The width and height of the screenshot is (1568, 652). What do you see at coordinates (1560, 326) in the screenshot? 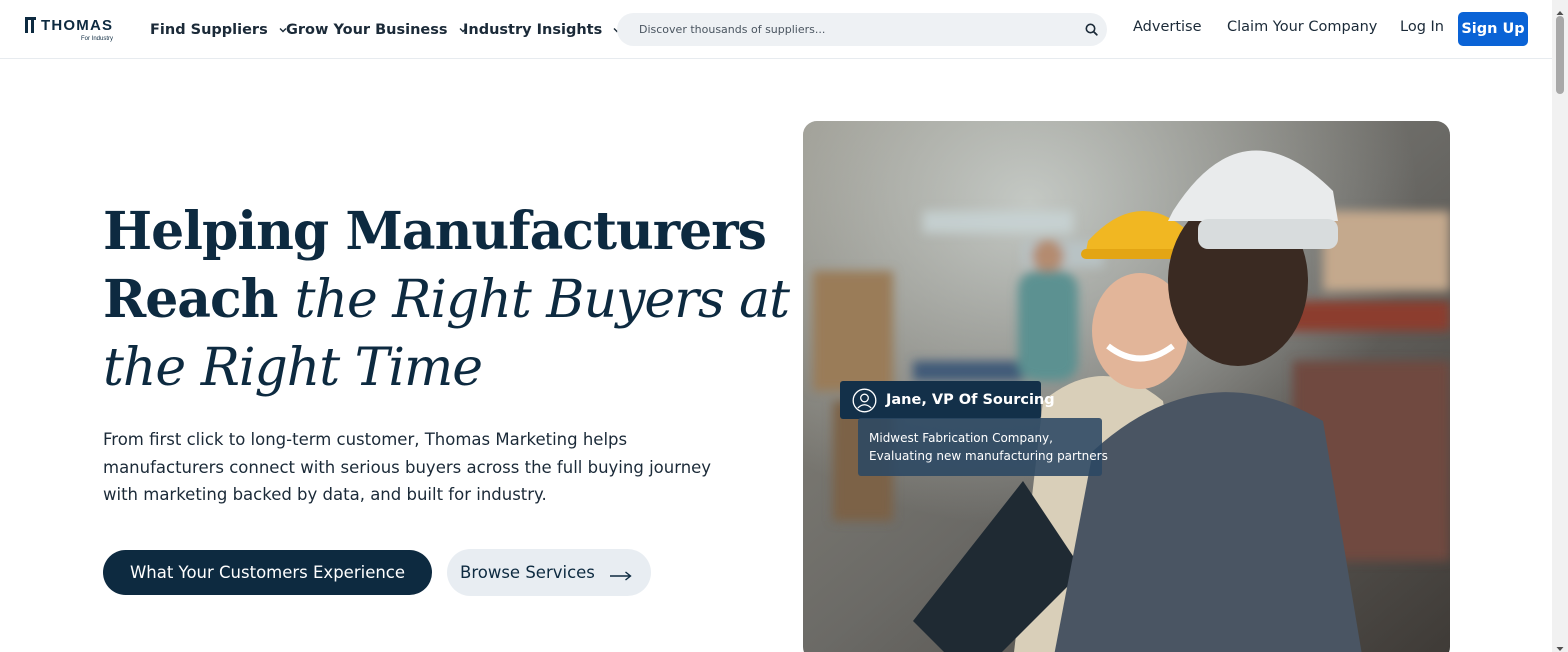
I see `page-scrollbar` at bounding box center [1560, 326].